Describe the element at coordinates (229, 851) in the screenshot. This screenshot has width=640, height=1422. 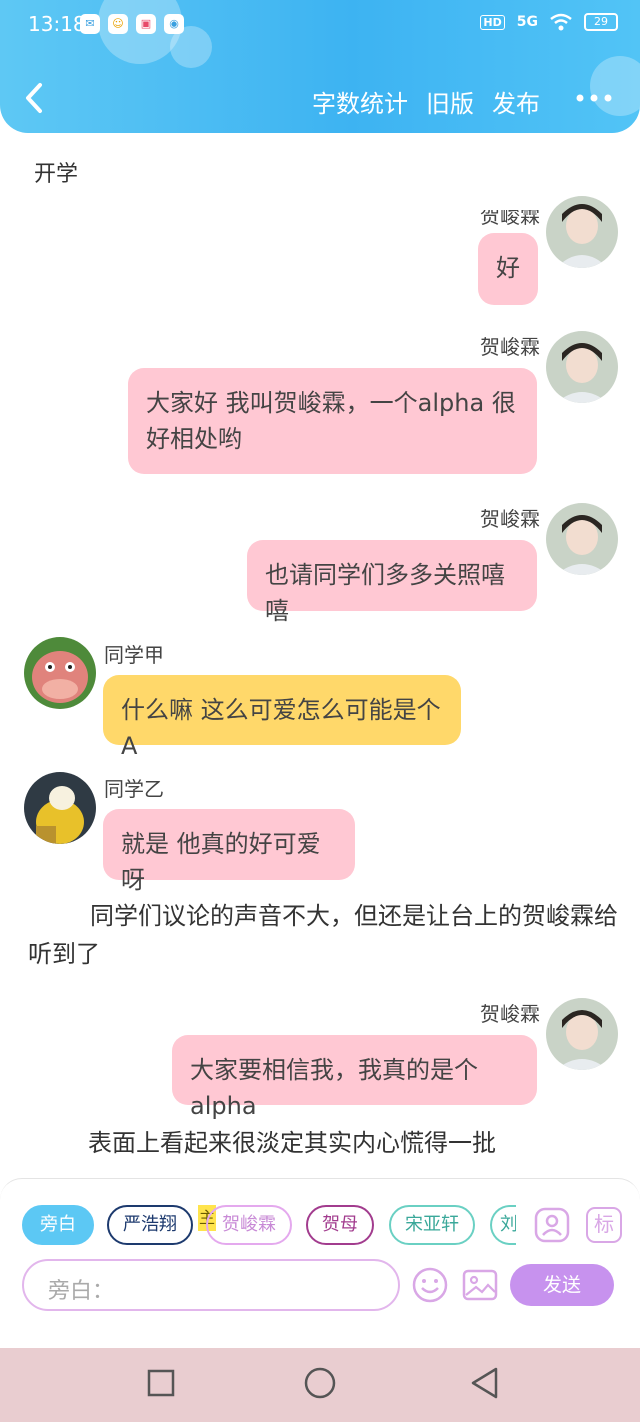
I see `message-bubble: 就是 他真的好可爱呀` at that location.